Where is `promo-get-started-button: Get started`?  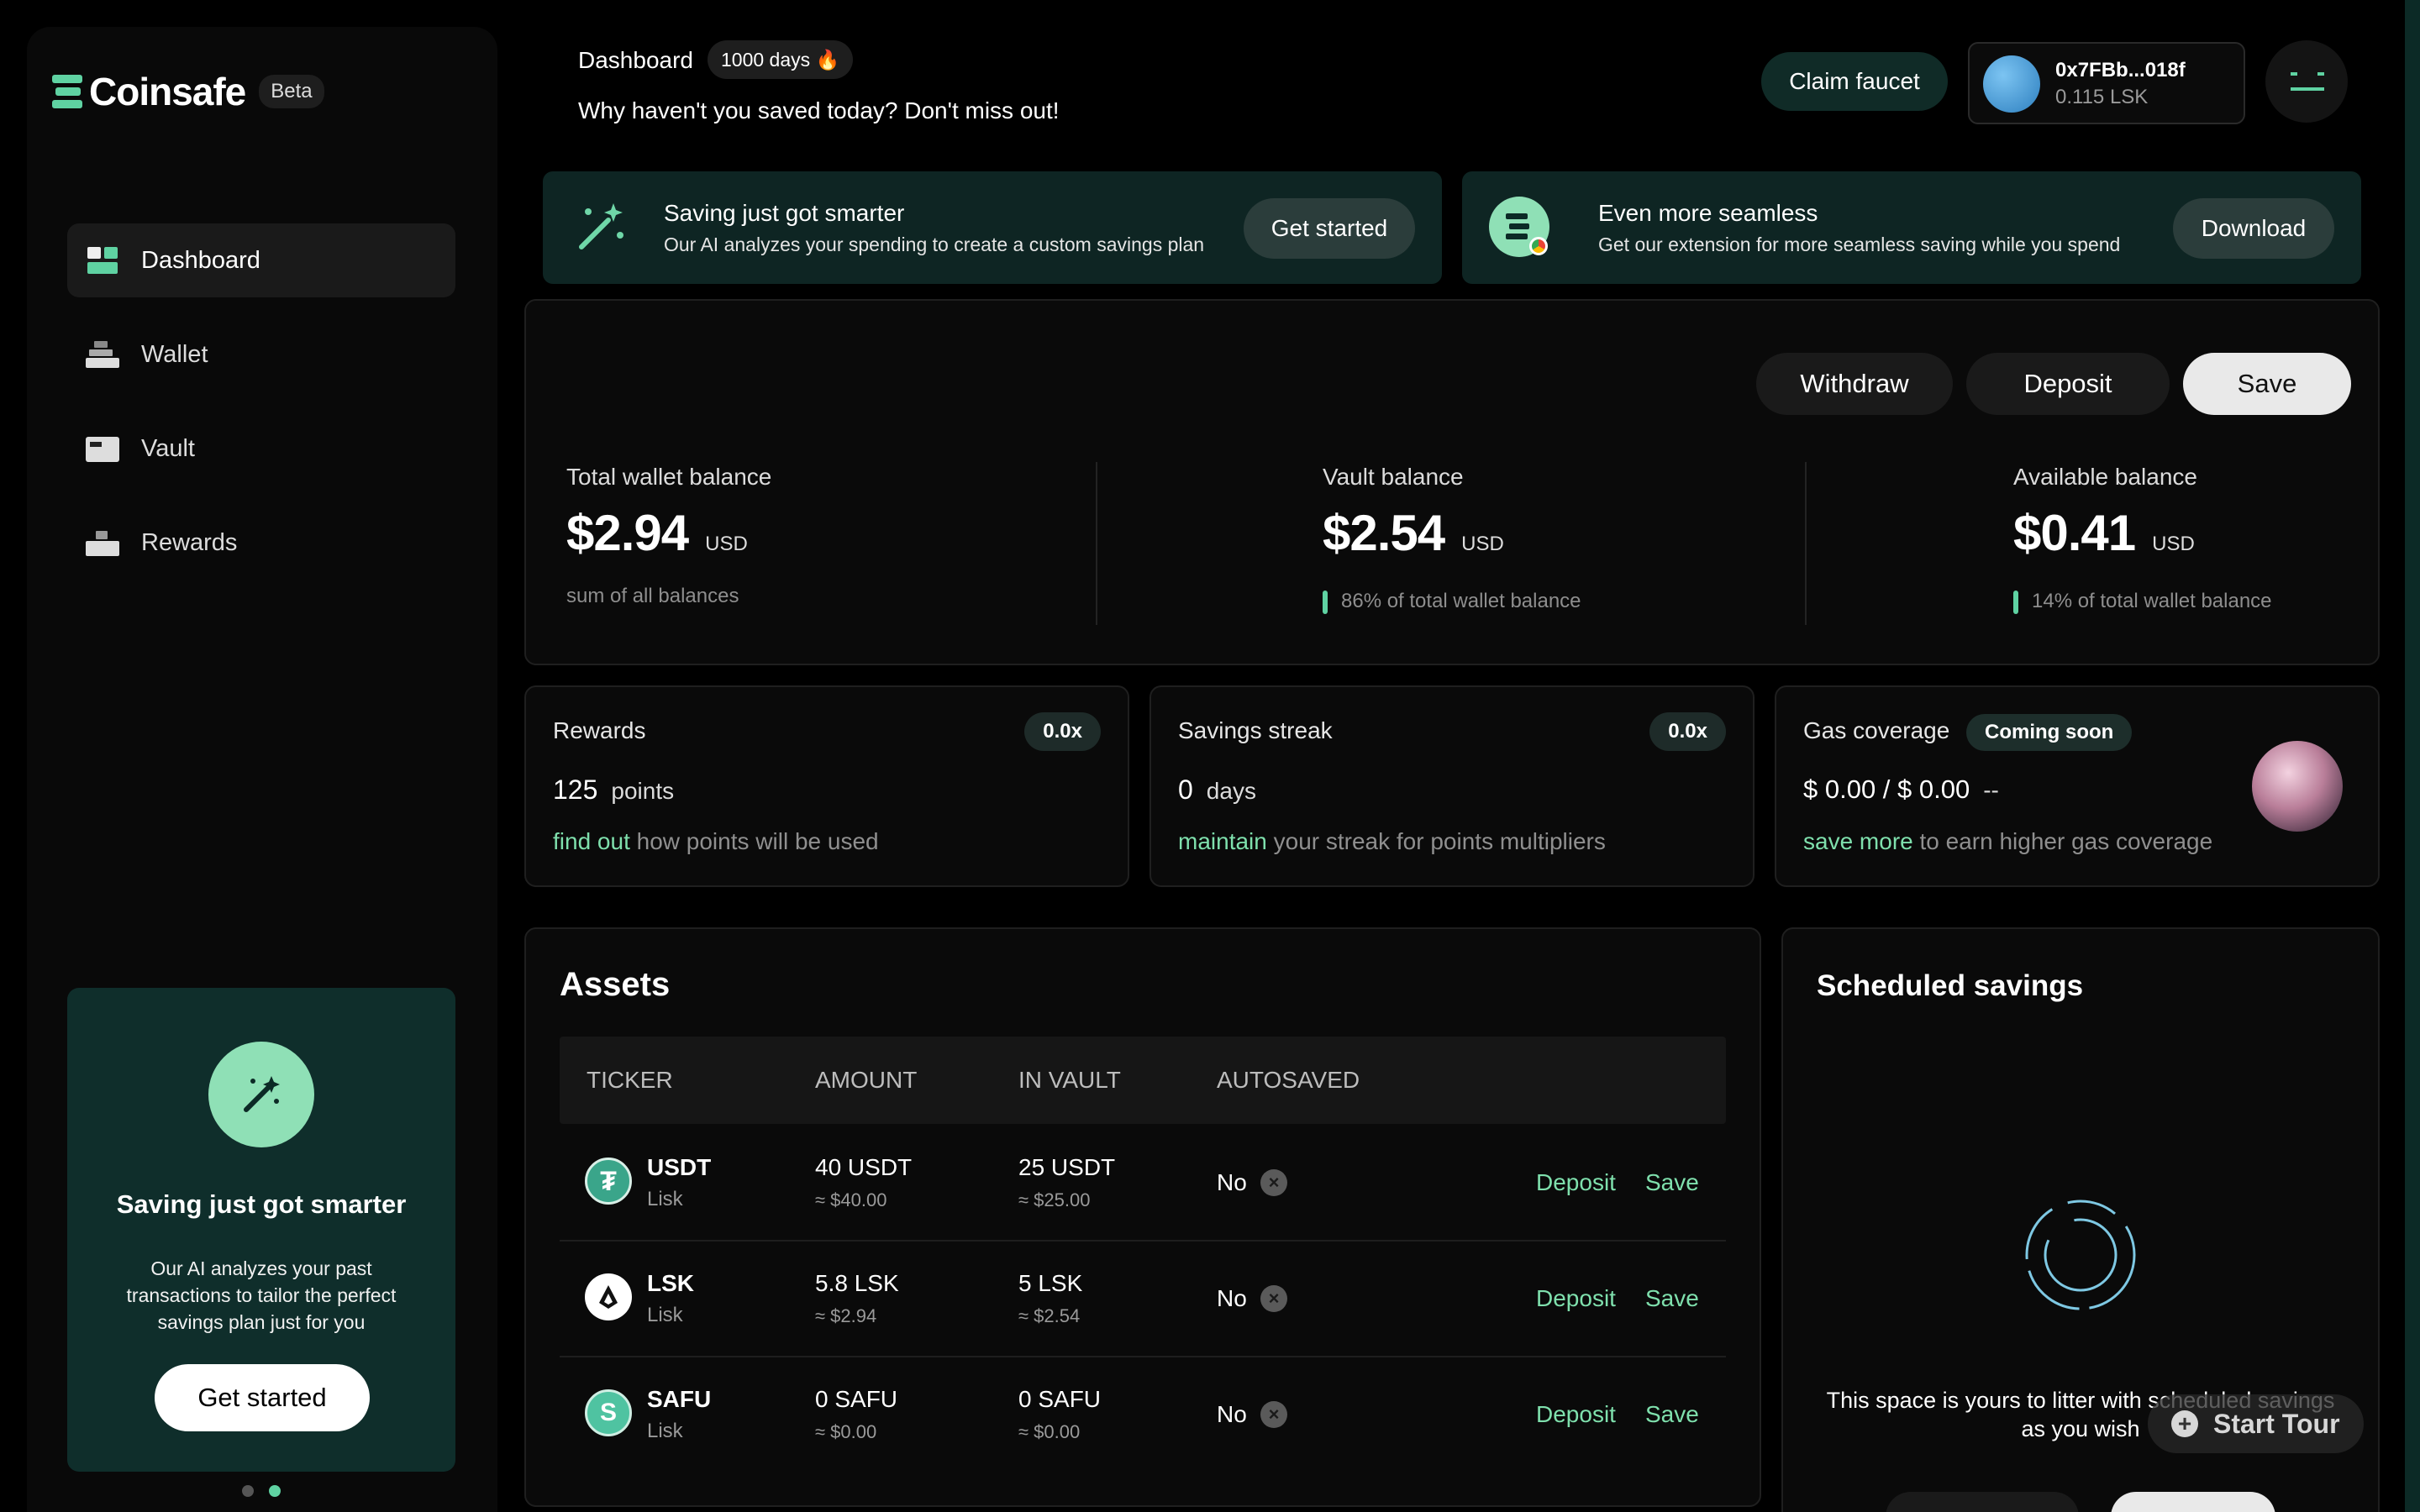
promo-get-started-button: Get started is located at coordinates (262, 1397).